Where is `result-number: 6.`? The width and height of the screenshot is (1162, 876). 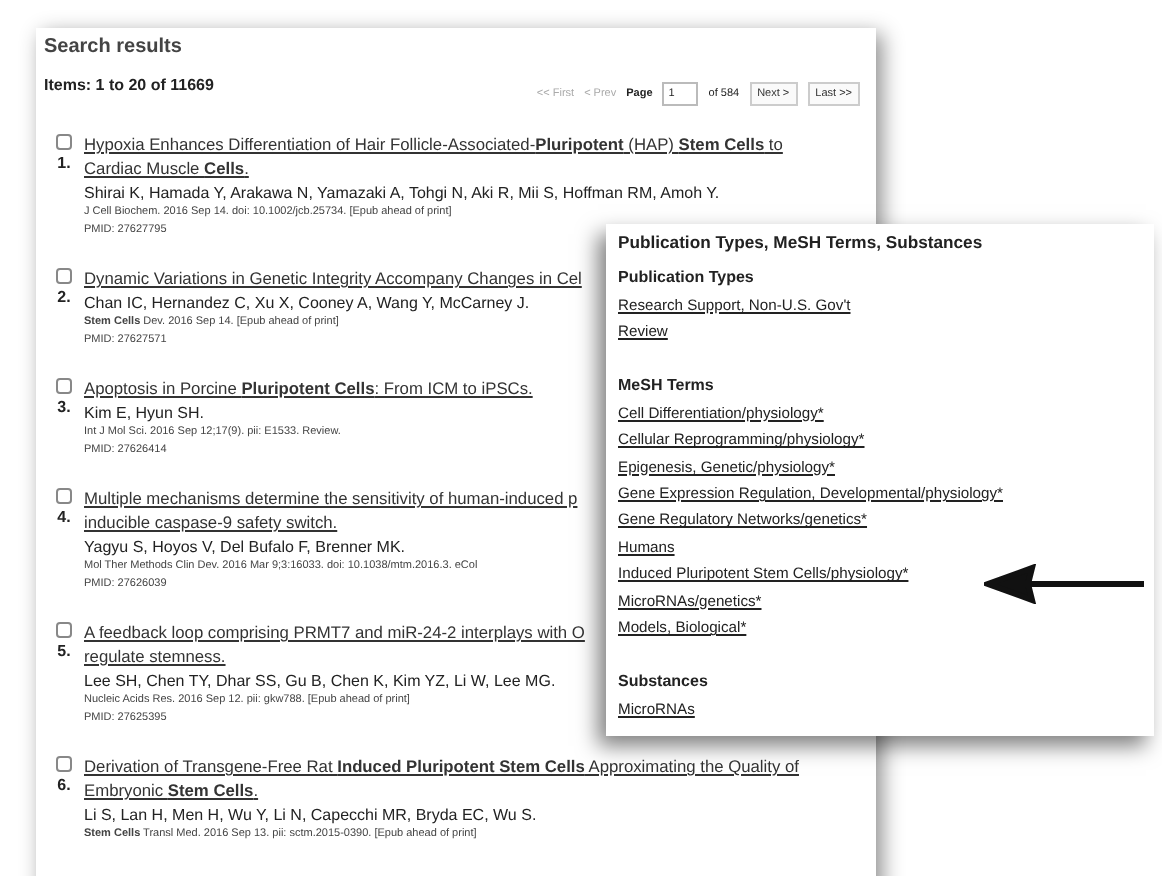
result-number: 6. is located at coordinates (64, 785).